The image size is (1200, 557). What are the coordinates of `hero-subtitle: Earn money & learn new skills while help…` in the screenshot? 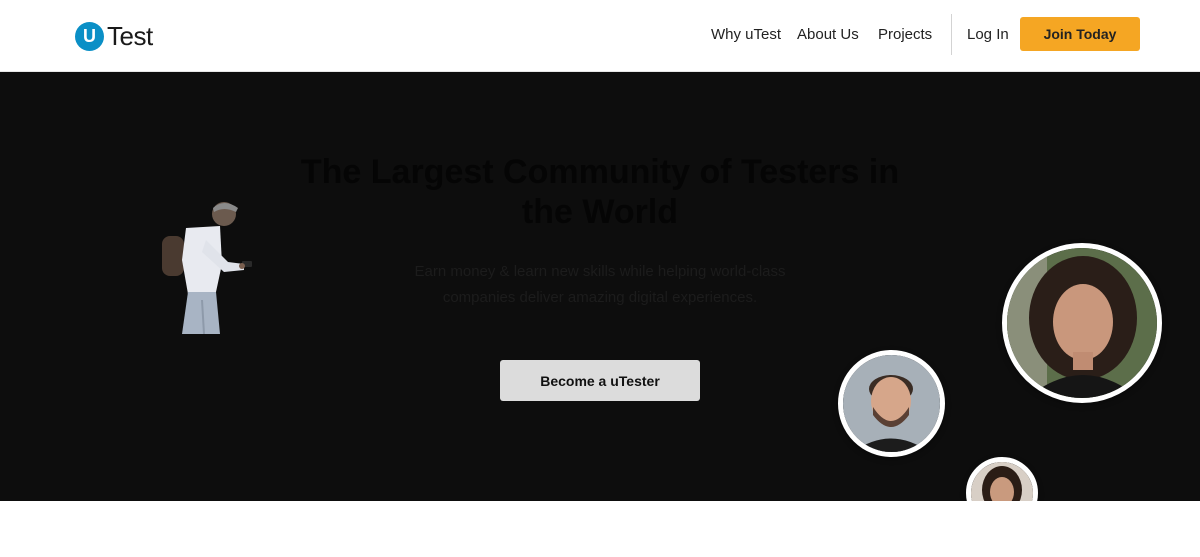 It's located at (600, 284).